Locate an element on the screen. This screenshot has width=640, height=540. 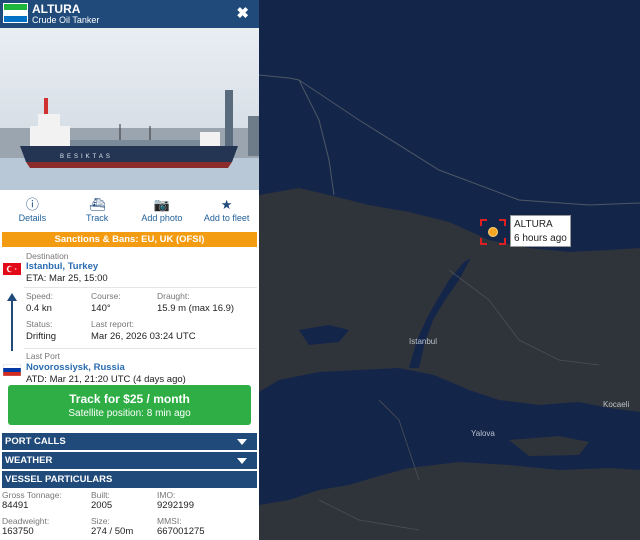
last-port-label: Last Port is located at coordinates (43, 356).